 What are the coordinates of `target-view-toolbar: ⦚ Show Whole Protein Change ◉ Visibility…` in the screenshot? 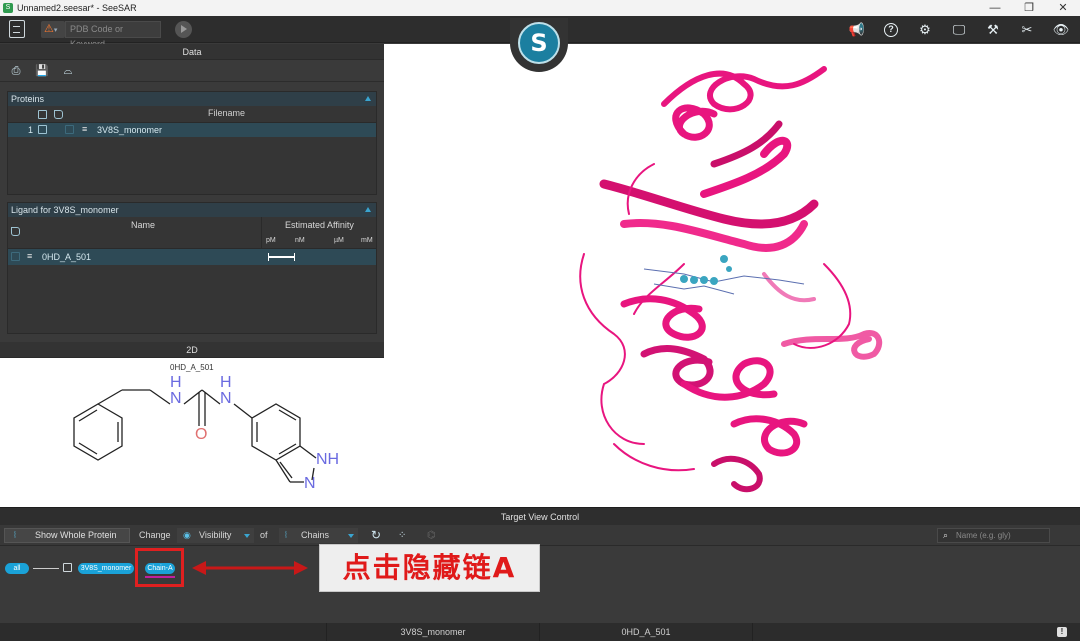 It's located at (540, 535).